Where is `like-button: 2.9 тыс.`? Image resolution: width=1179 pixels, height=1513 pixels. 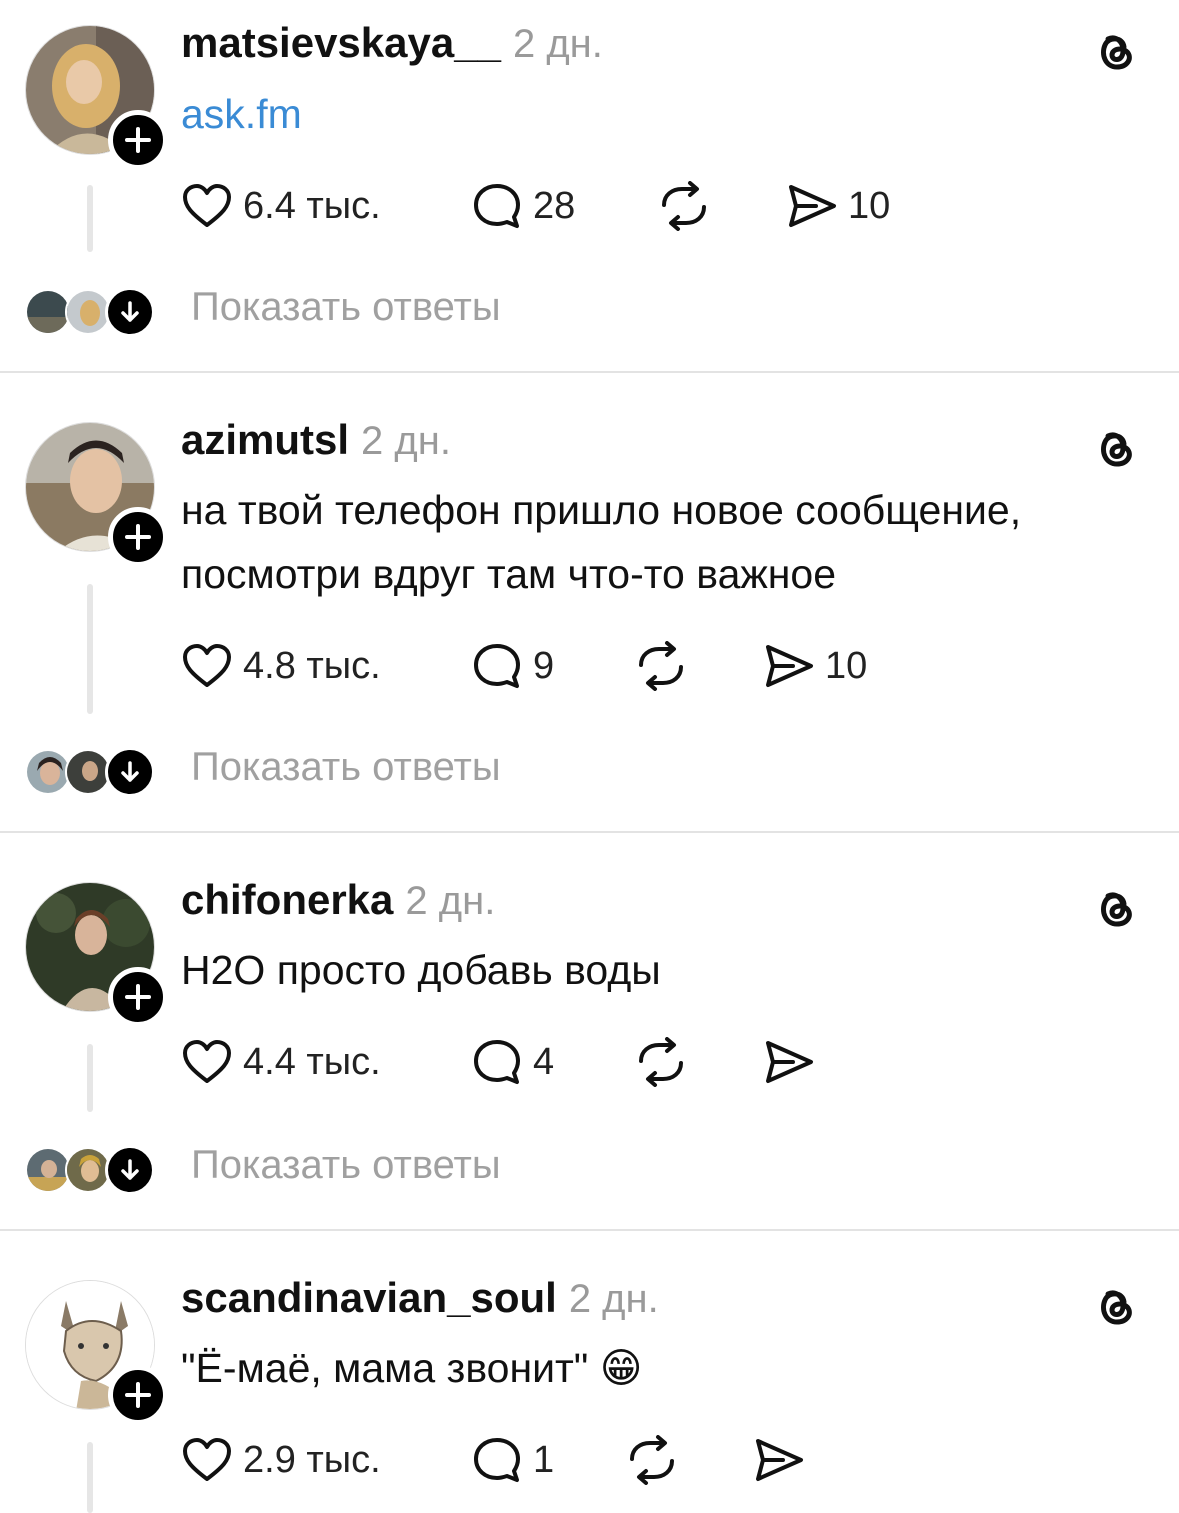 like-button: 2.9 тыс. is located at coordinates (281, 1460).